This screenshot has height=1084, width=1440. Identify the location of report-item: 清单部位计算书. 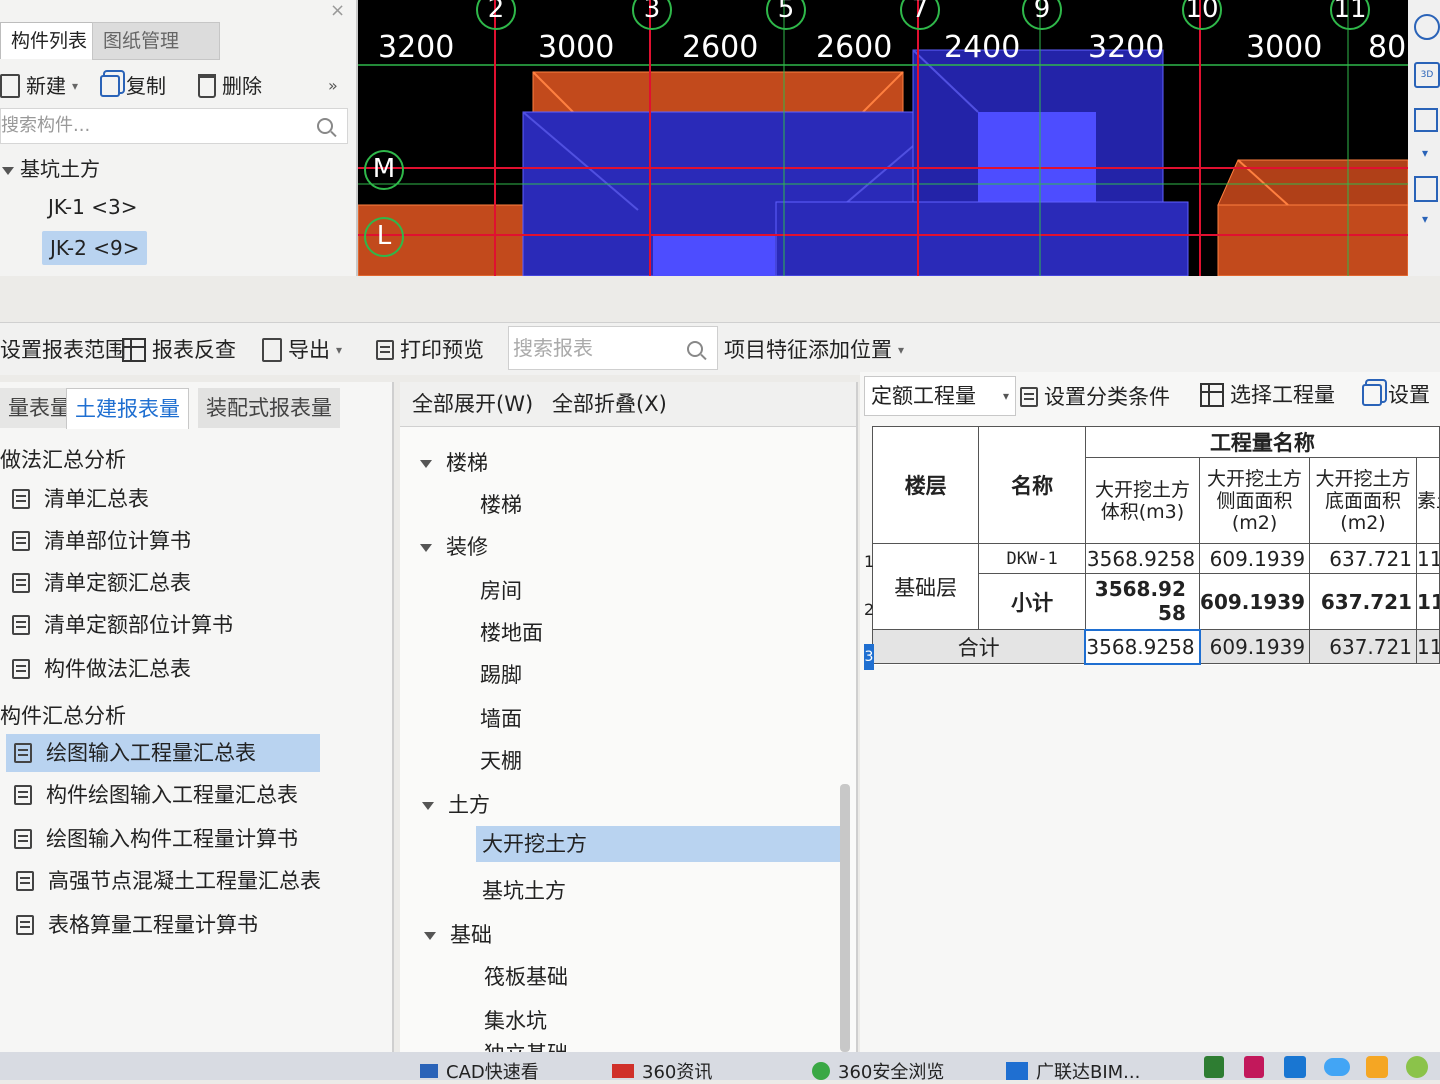
(101, 541).